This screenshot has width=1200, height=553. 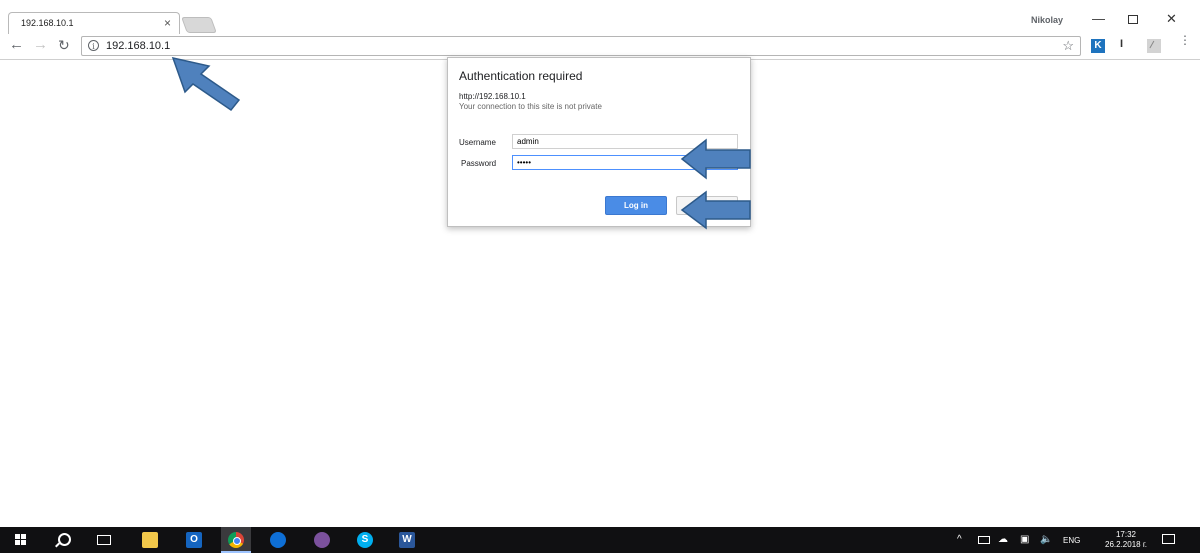 I want to click on annotation-arrow-password, so click(x=715, y=159).